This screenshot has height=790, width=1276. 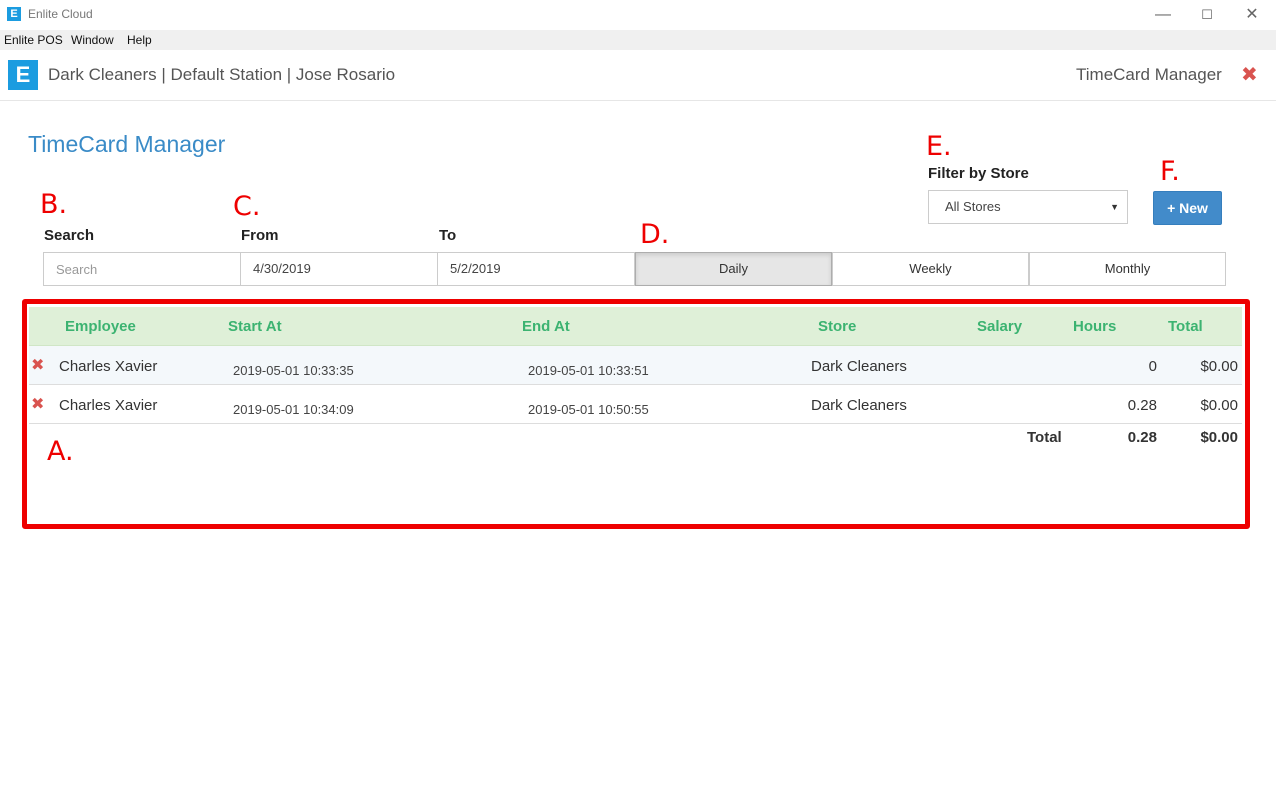 I want to click on annotation-b: B., so click(x=54, y=204).